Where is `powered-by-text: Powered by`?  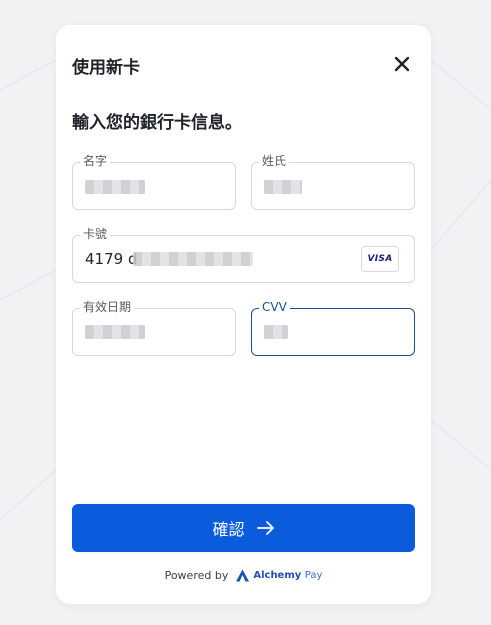 powered-by-text: Powered by is located at coordinates (196, 575).